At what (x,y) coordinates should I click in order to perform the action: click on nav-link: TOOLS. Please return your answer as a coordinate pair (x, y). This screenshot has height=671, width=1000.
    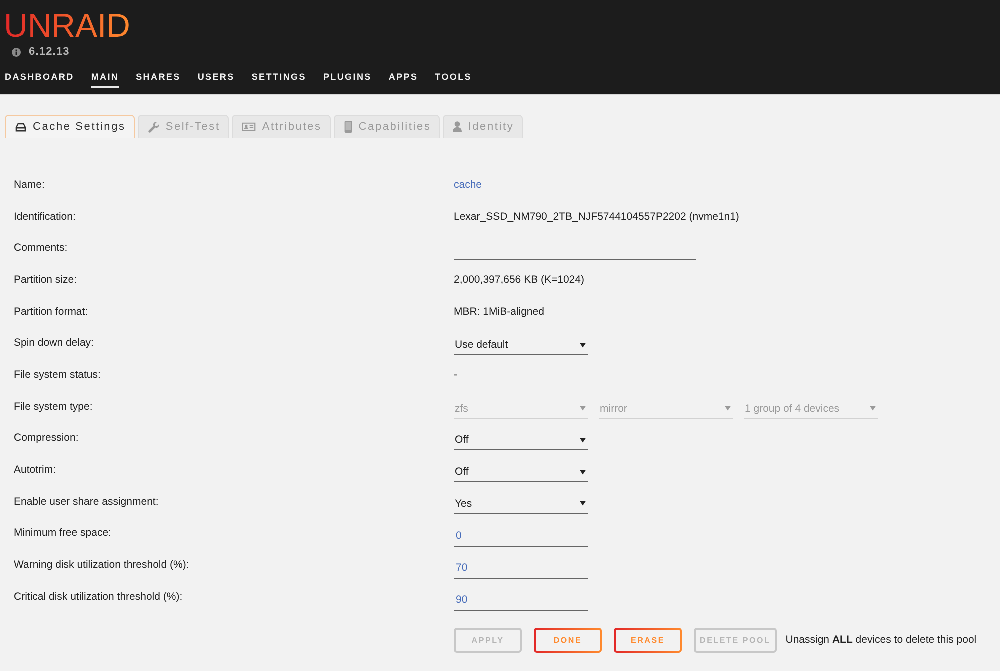
    Looking at the image, I should click on (453, 80).